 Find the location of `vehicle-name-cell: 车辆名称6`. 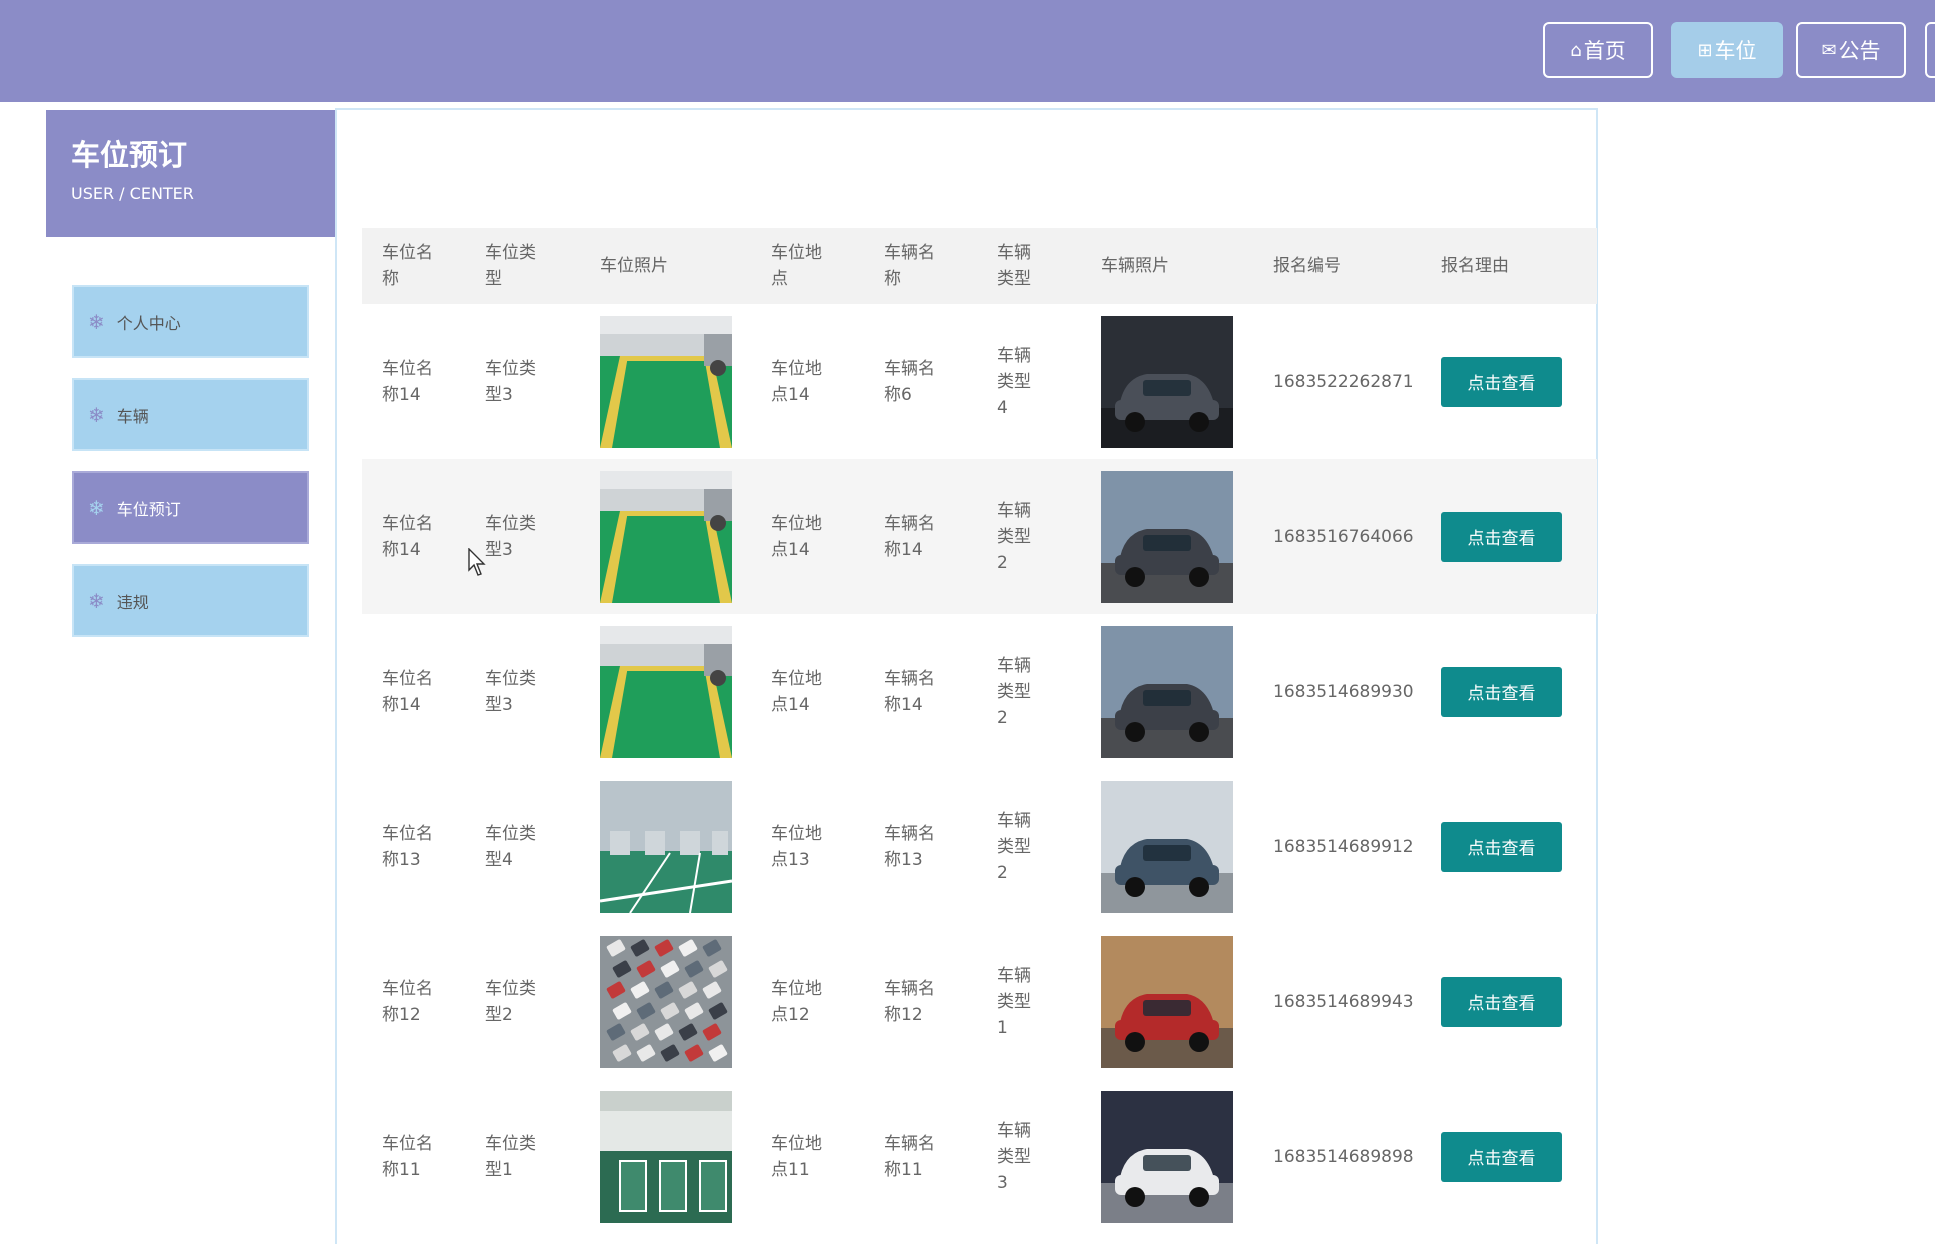

vehicle-name-cell: 车辆名称6 is located at coordinates (909, 381).